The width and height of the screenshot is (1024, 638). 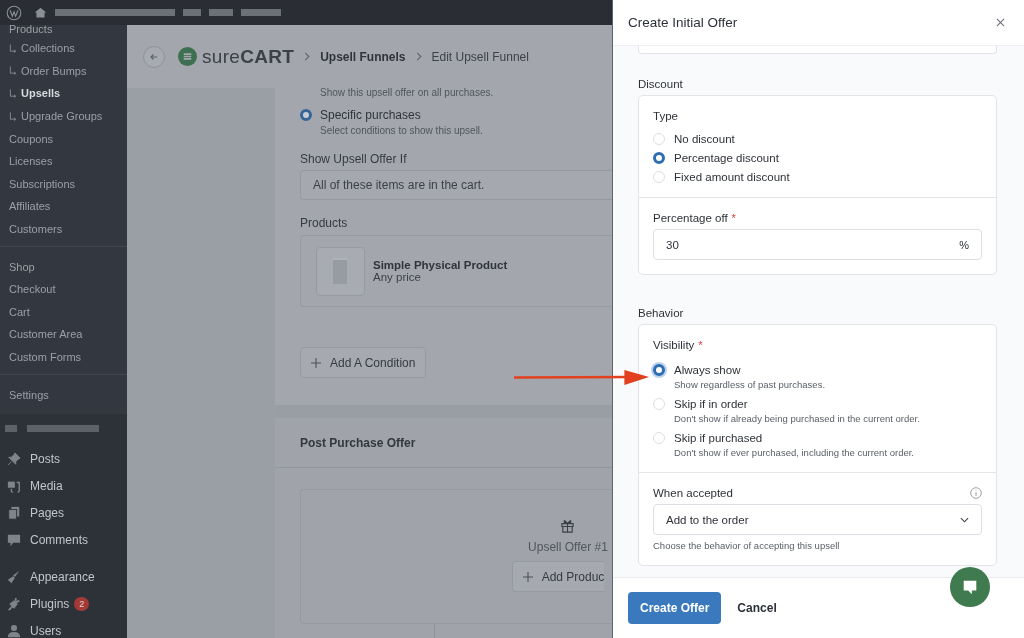 What do you see at coordinates (480, 56) in the screenshot?
I see `breadcrumb-current: Edit Upsell Funnel` at bounding box center [480, 56].